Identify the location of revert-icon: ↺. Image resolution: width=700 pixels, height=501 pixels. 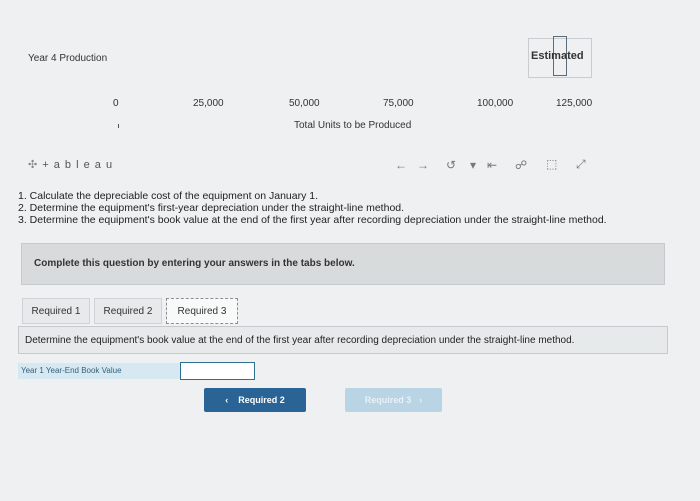
(451, 165).